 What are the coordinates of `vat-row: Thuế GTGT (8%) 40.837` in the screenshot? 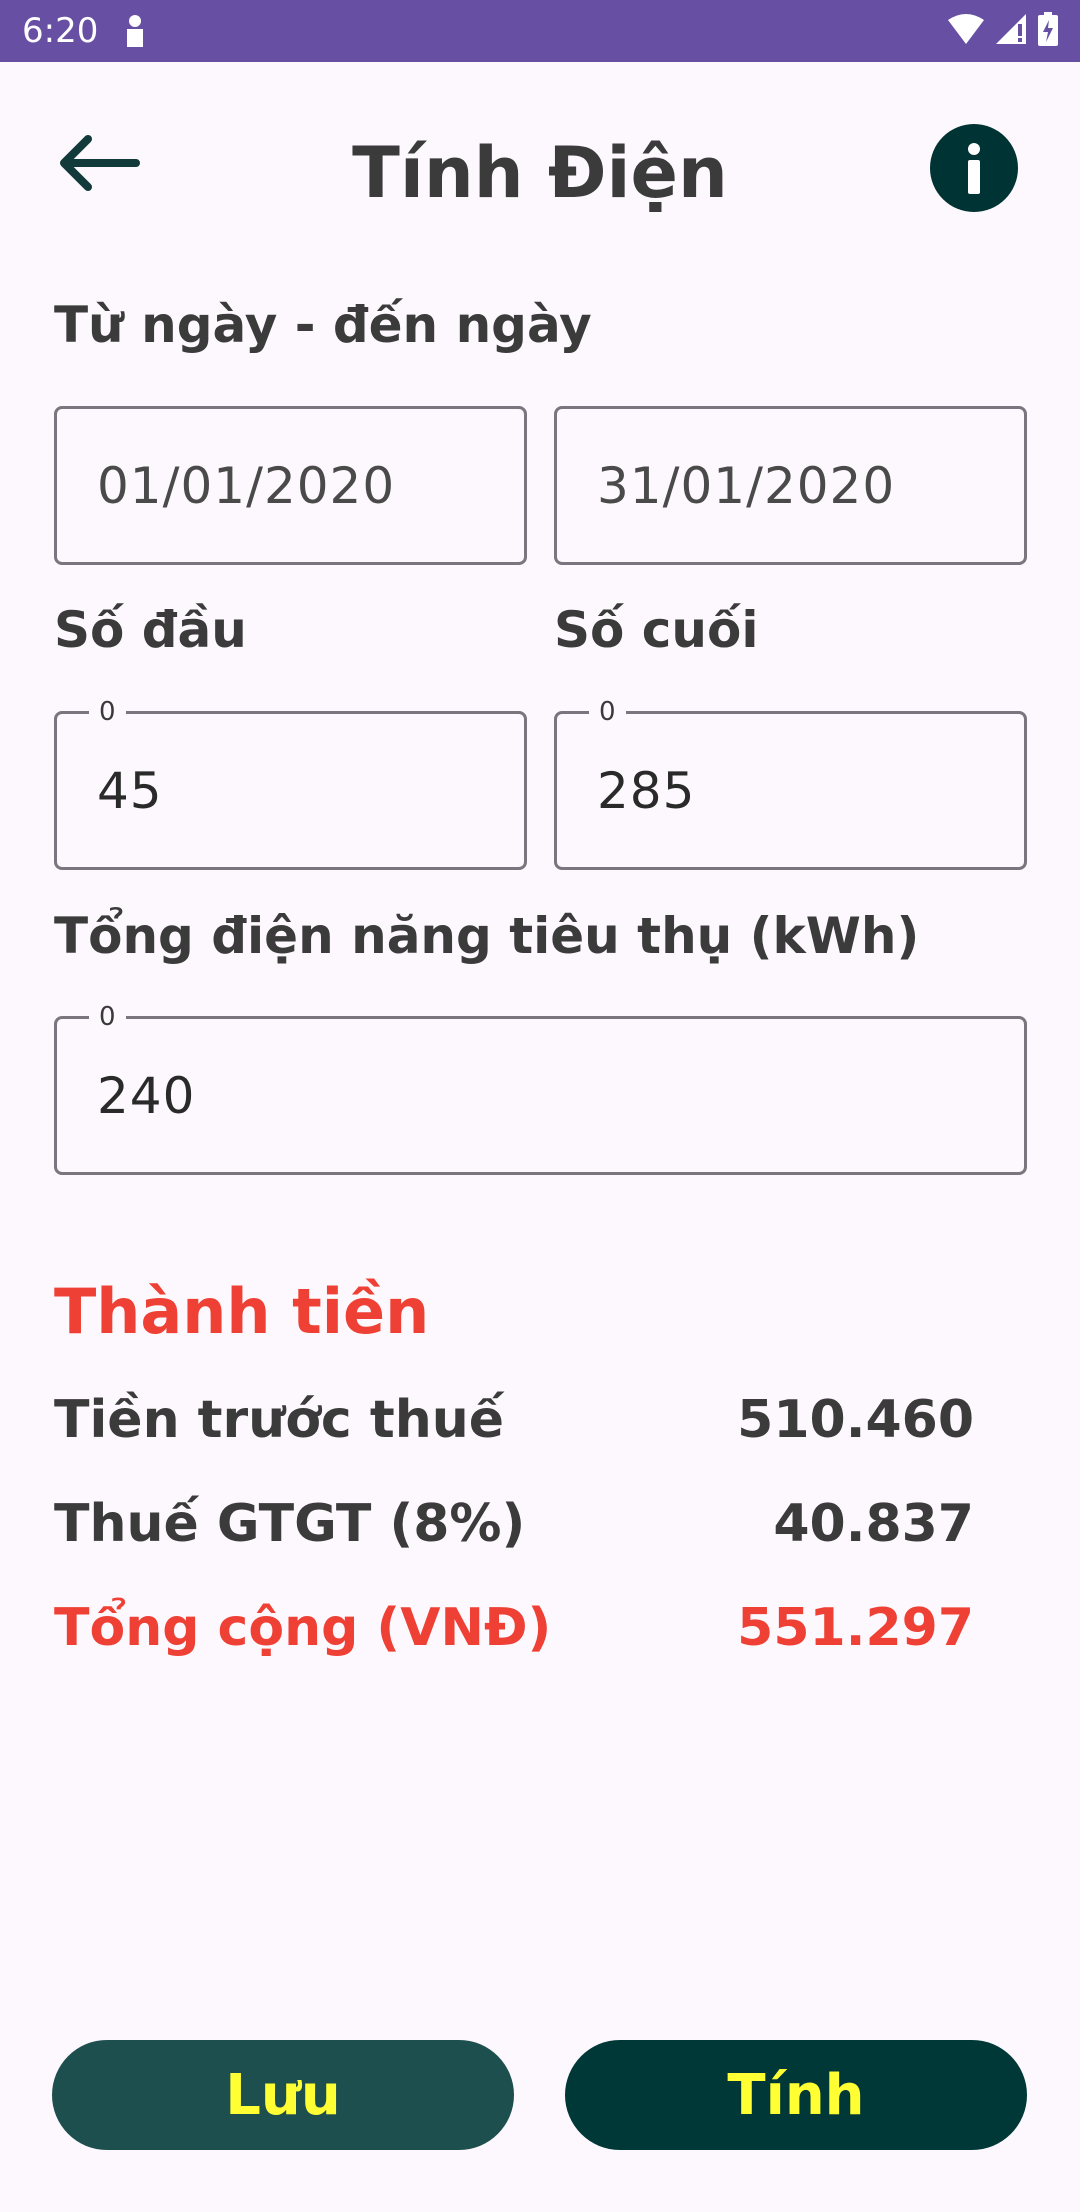 It's located at (514, 1534).